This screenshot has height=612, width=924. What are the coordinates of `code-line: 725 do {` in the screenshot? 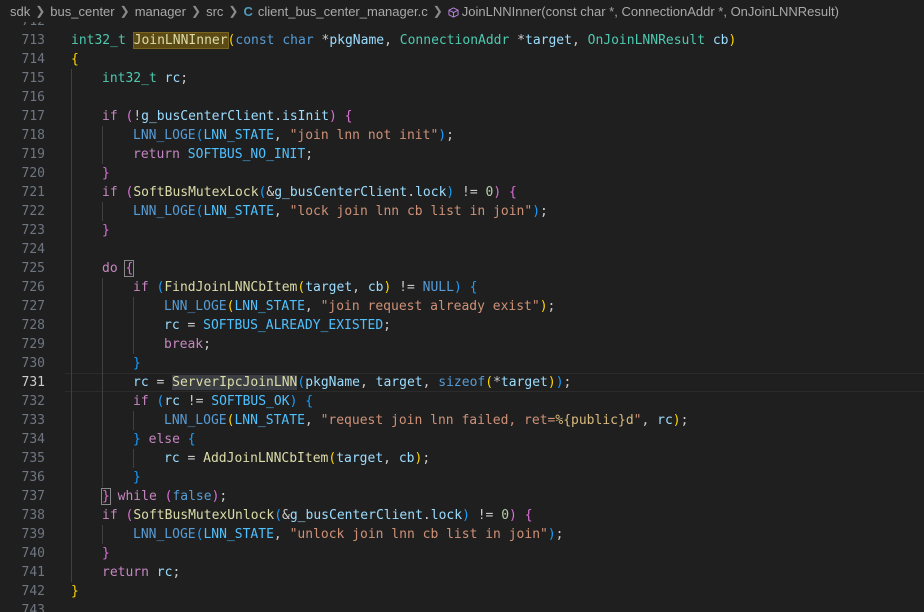 It's located at (462, 268).